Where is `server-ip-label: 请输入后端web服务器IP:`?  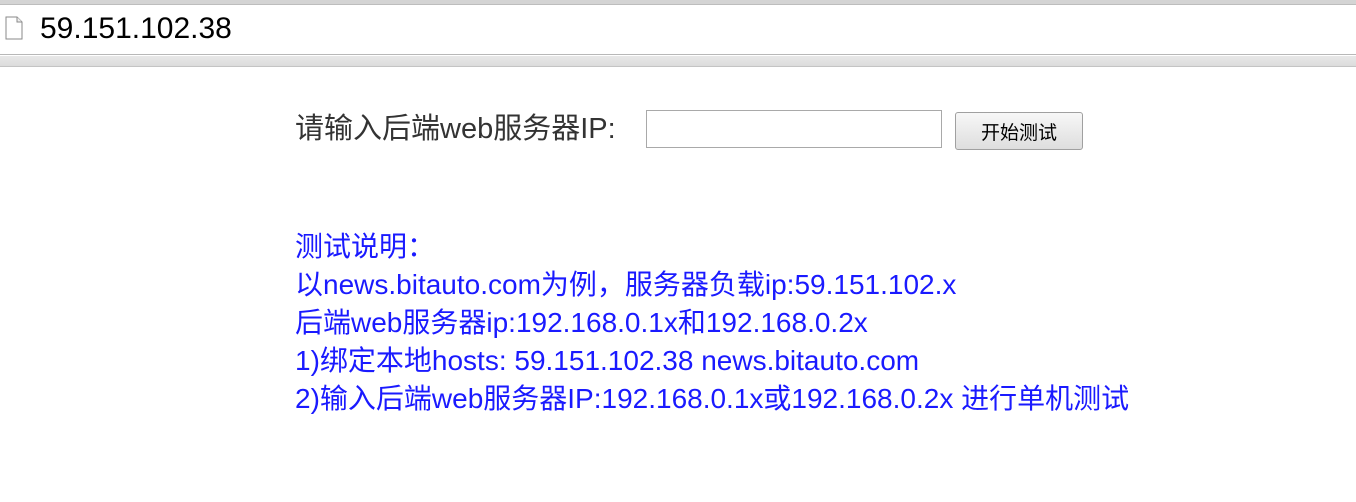 server-ip-label: 请输入后端web服务器IP: is located at coordinates (455, 129).